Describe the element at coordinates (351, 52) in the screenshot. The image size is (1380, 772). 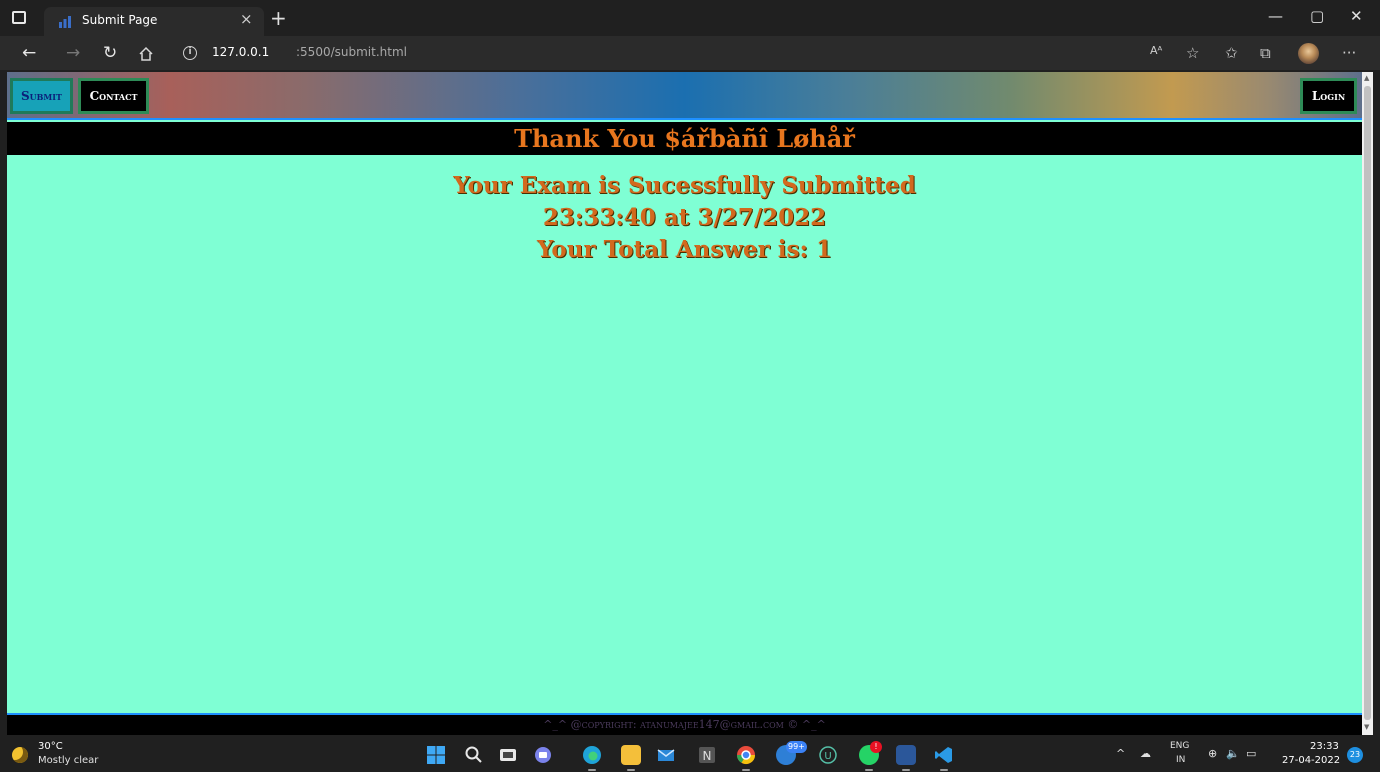
I see `url-path: :5500/submit.html` at that location.